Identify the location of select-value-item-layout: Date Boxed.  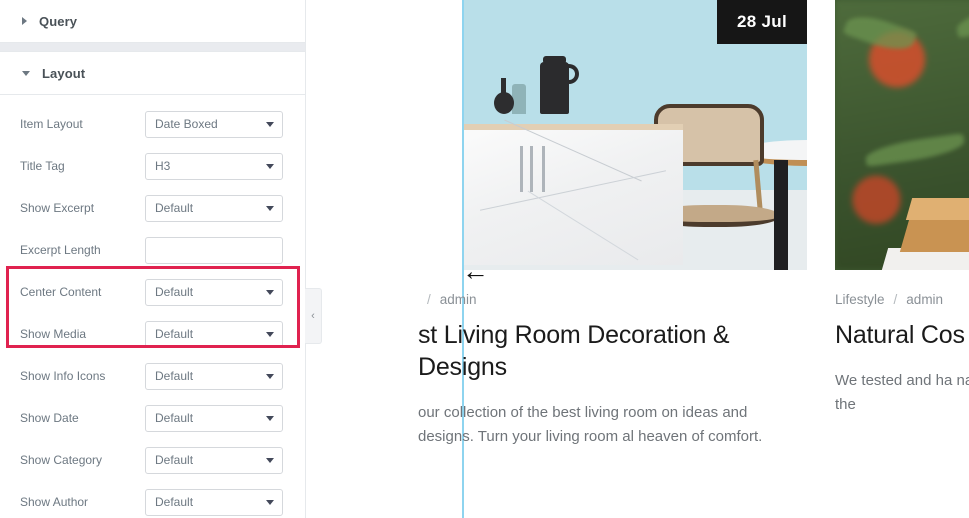
(186, 124).